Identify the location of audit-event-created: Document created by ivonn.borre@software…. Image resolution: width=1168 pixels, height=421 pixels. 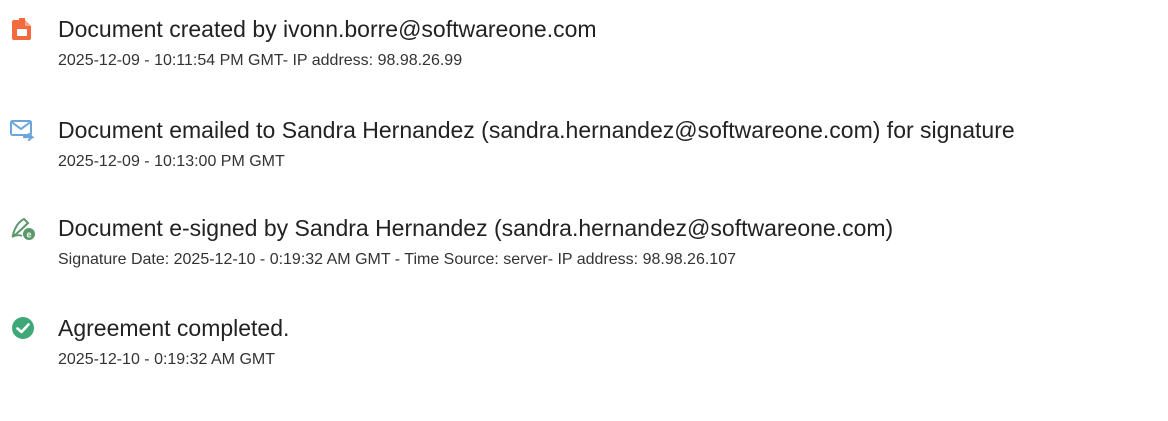
(587, 41).